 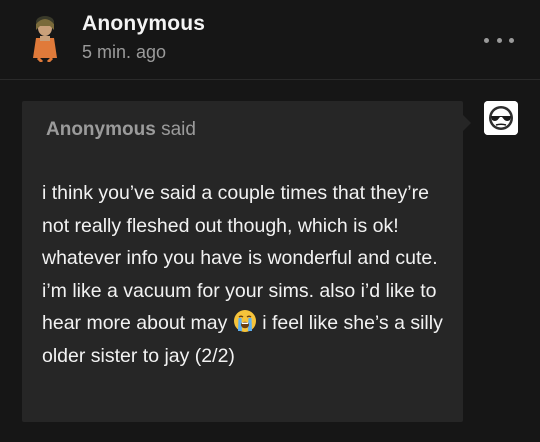 I want to click on sunglasses-face-icon, so click(x=501, y=118).